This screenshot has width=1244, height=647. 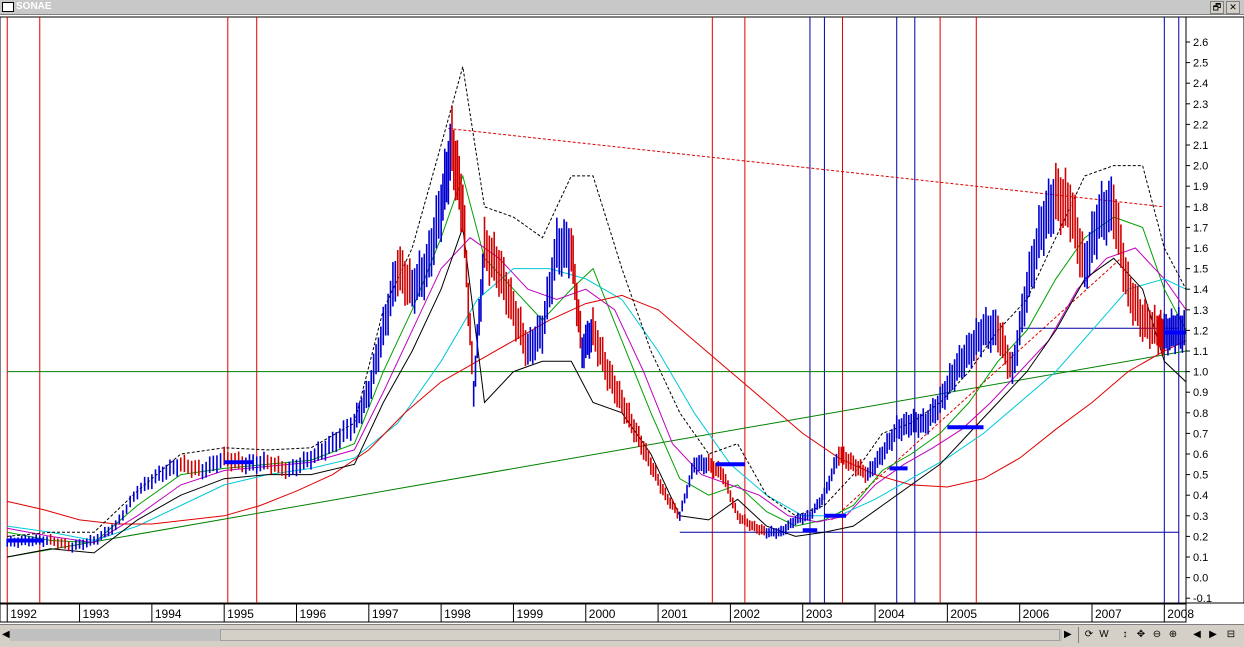 What do you see at coordinates (1125, 635) in the screenshot?
I see `vertical-zoom-icon: ↕` at bounding box center [1125, 635].